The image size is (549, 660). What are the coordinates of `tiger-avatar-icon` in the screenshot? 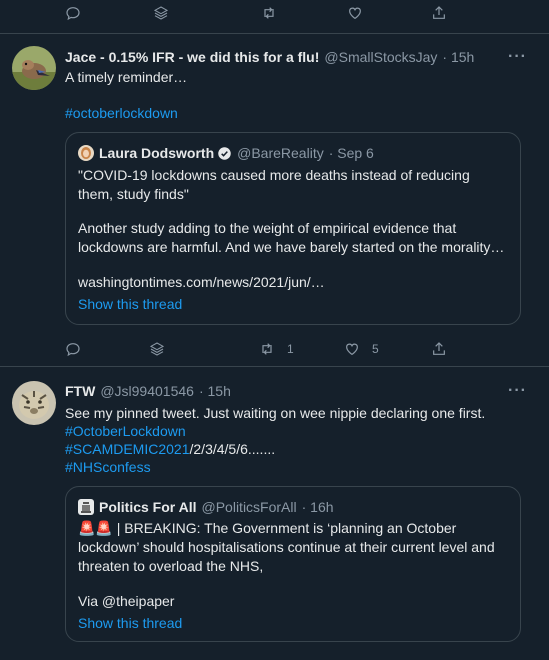 It's located at (34, 403).